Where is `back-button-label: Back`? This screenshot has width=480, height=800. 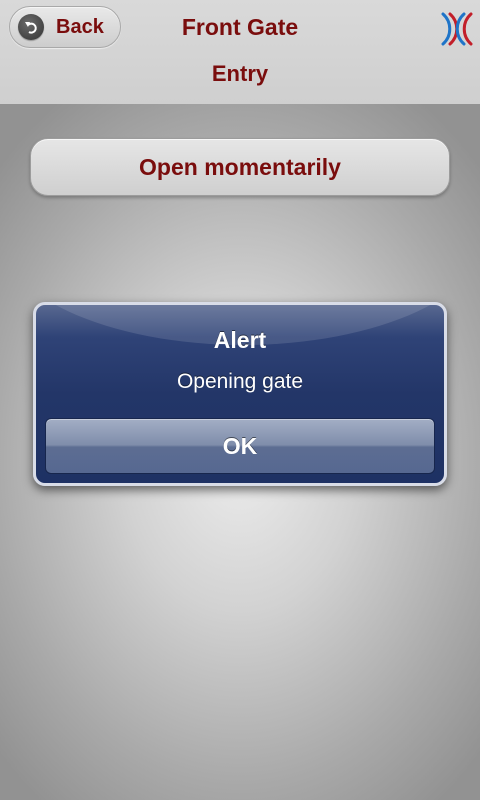 back-button-label: Back is located at coordinates (80, 26).